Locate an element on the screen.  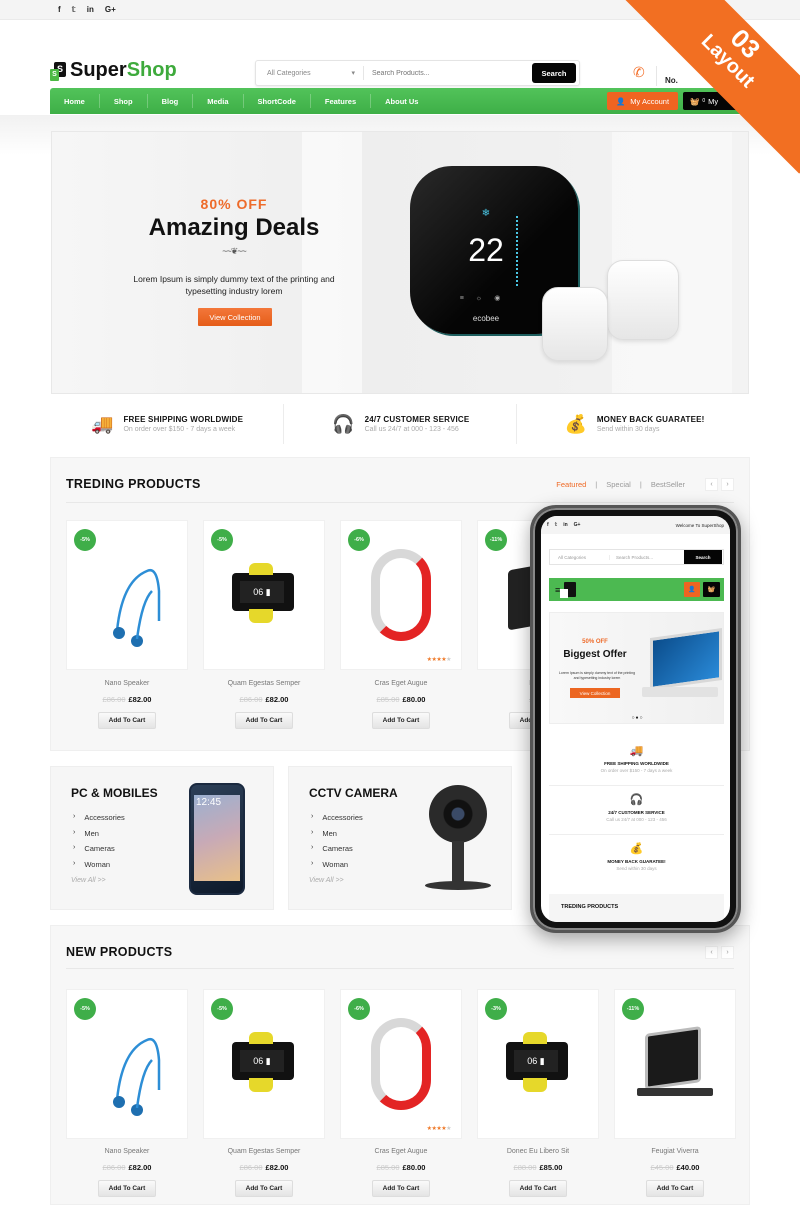
product-name: Feugiat Viverra is located at coordinates (675, 1151).